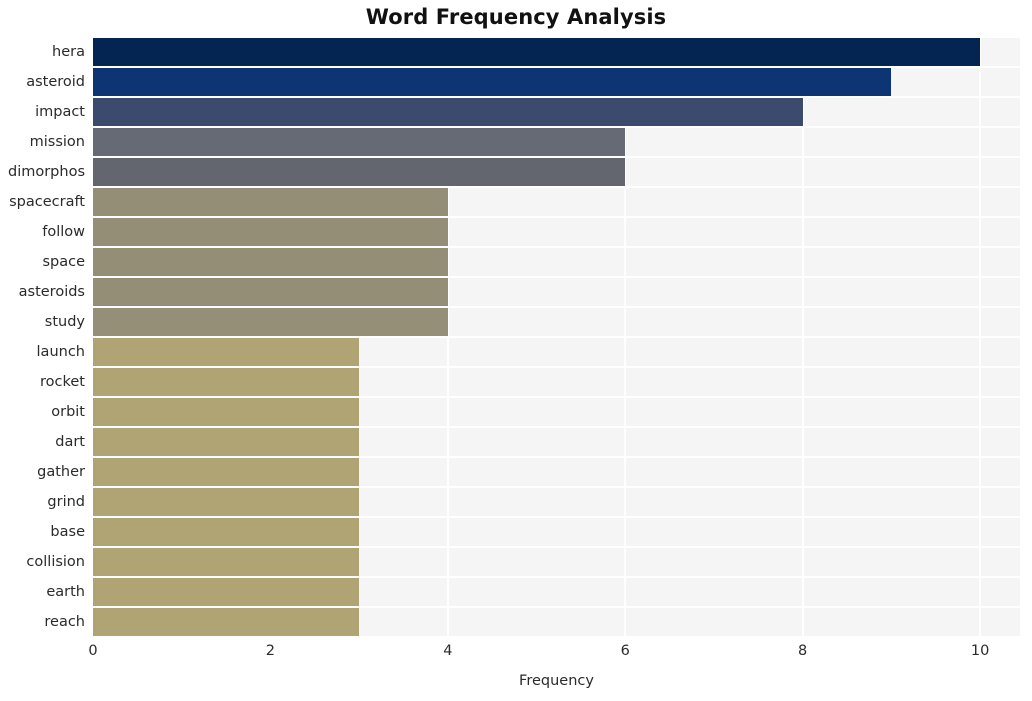 This screenshot has height=701, width=1032. What do you see at coordinates (46, 172) in the screenshot?
I see `y-tick-label: dimorphos` at bounding box center [46, 172].